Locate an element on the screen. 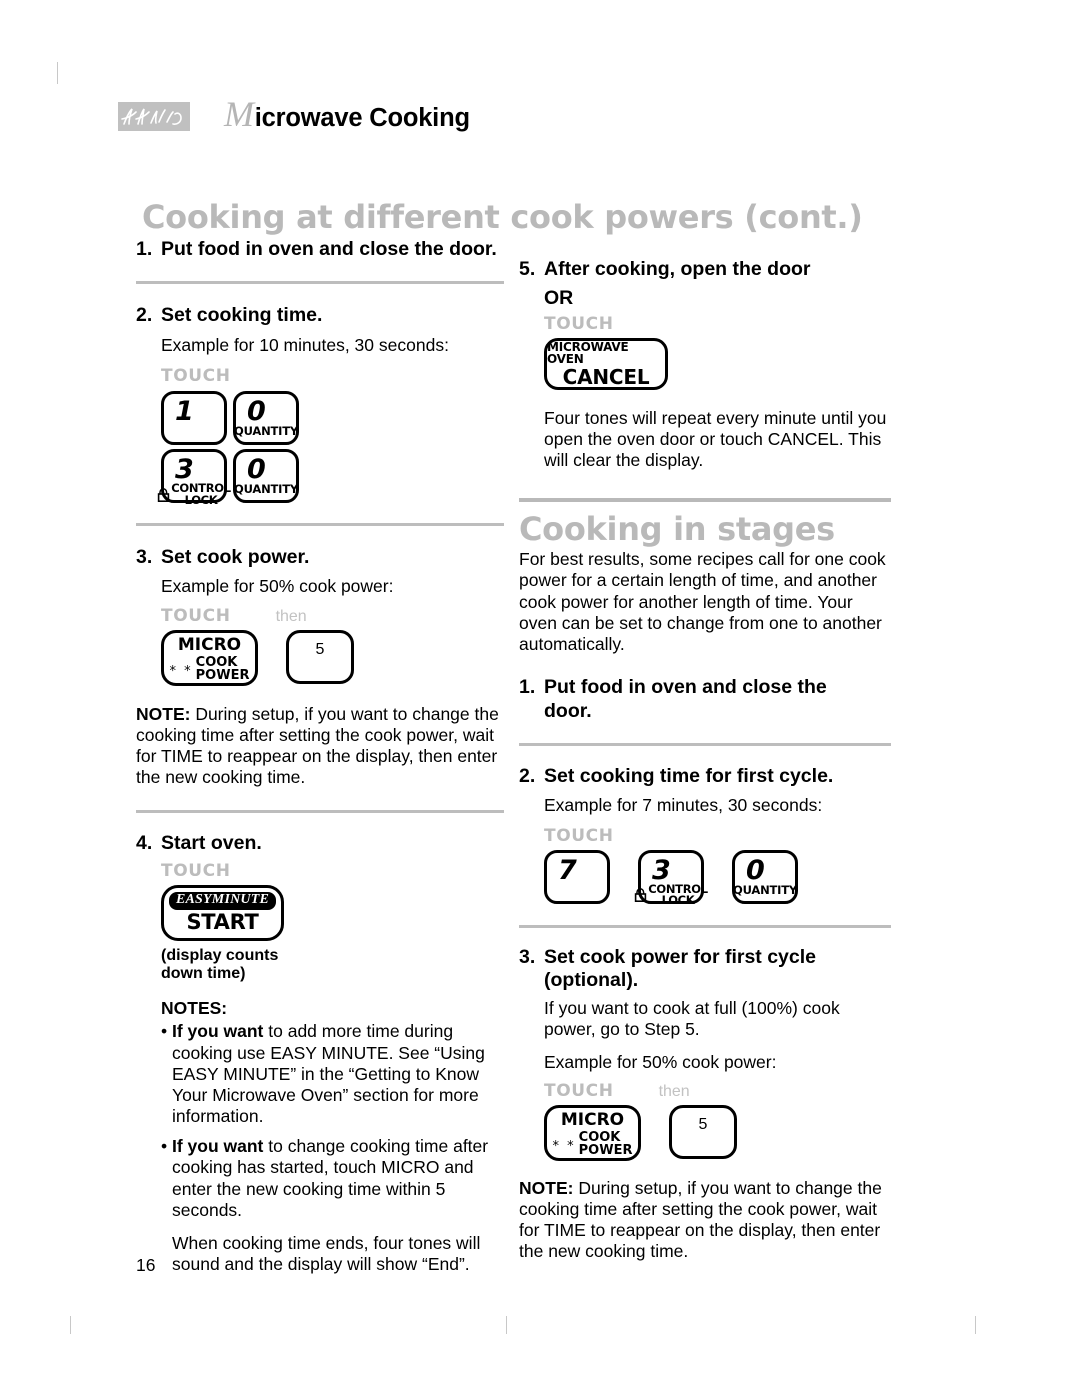  step-3-keypad-block: TOUCH then MICRO * * COOK POWER 5 is located at coordinates (332, 646).